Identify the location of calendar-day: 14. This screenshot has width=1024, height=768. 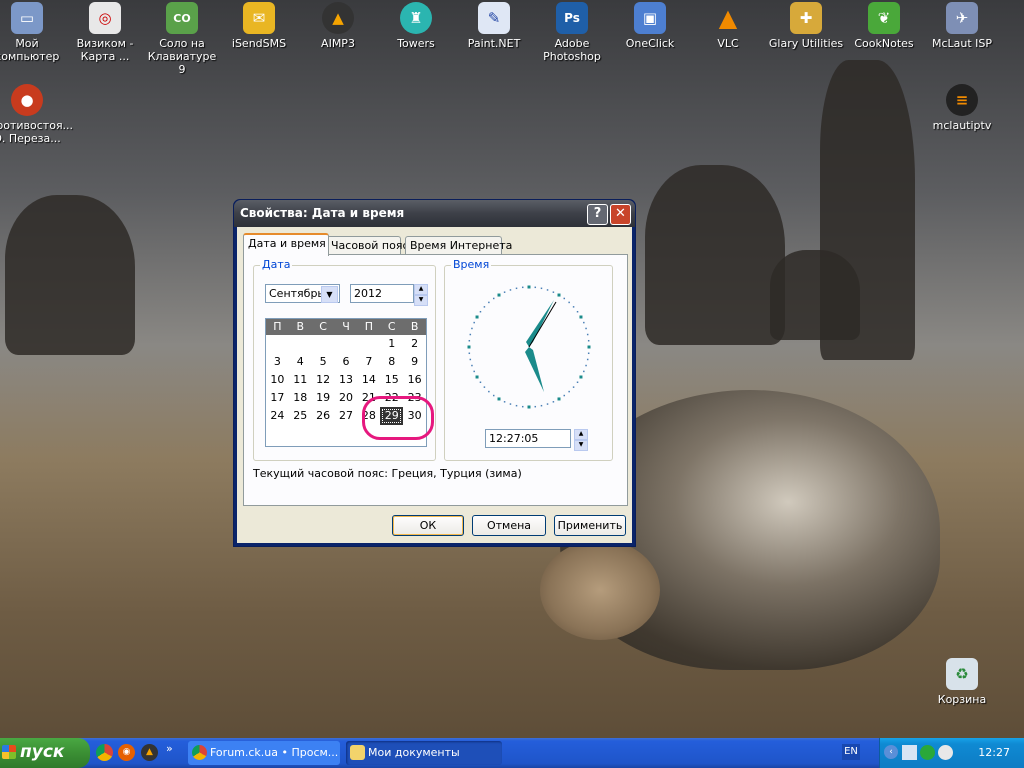
(368, 380).